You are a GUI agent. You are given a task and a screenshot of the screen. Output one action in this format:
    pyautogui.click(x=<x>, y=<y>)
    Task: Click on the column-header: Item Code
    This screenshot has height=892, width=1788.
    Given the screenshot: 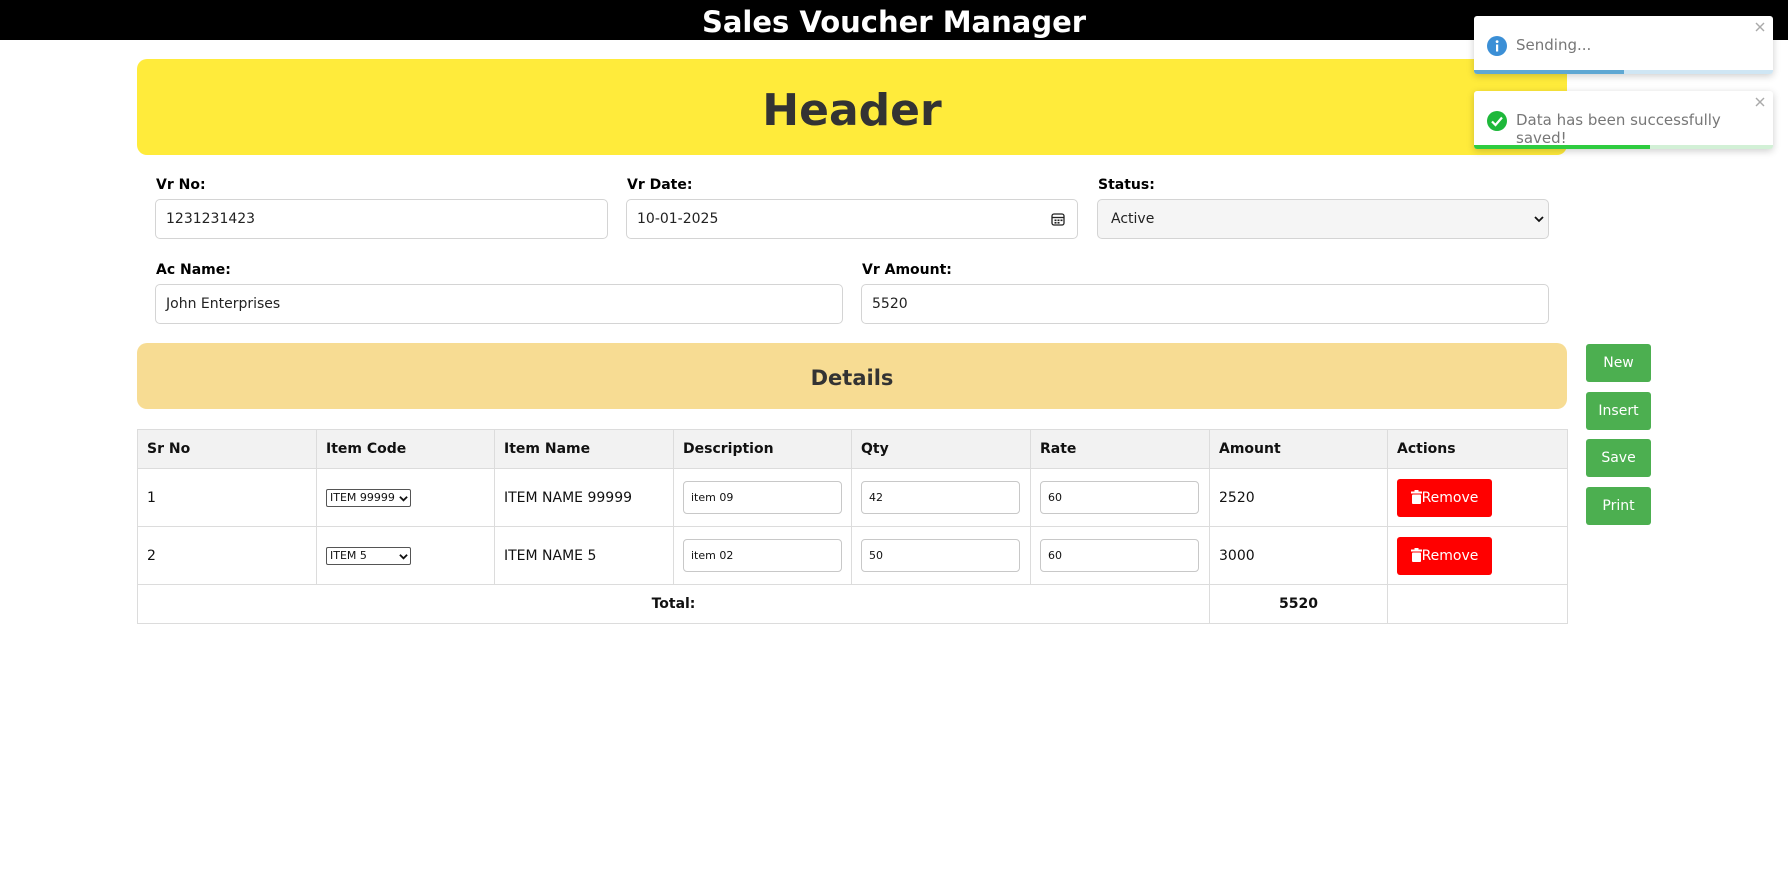 What is the action you would take?
    pyautogui.click(x=405, y=449)
    